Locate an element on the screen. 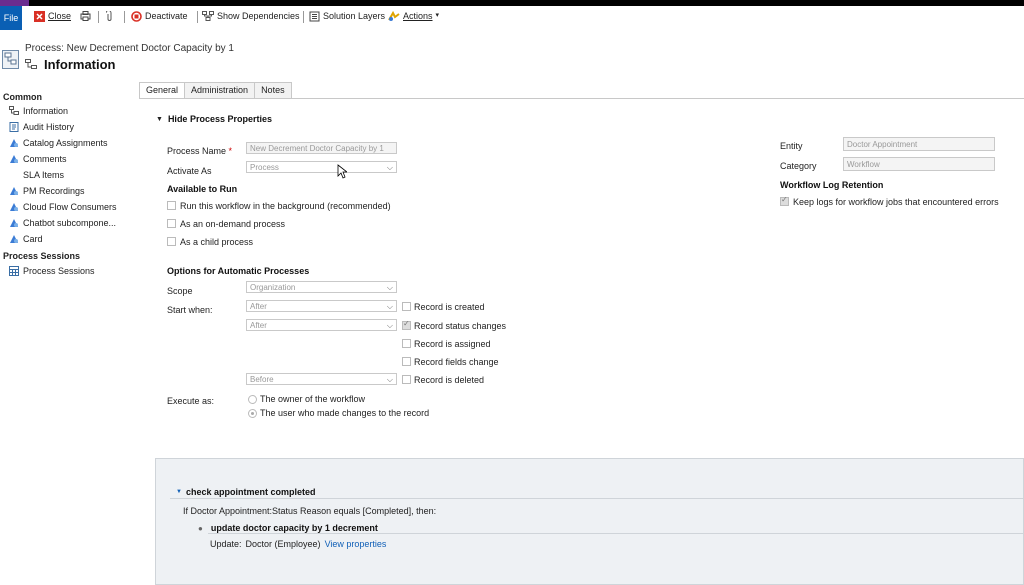 This screenshot has width=1024, height=585. record-status-checkbox is located at coordinates (406, 324).